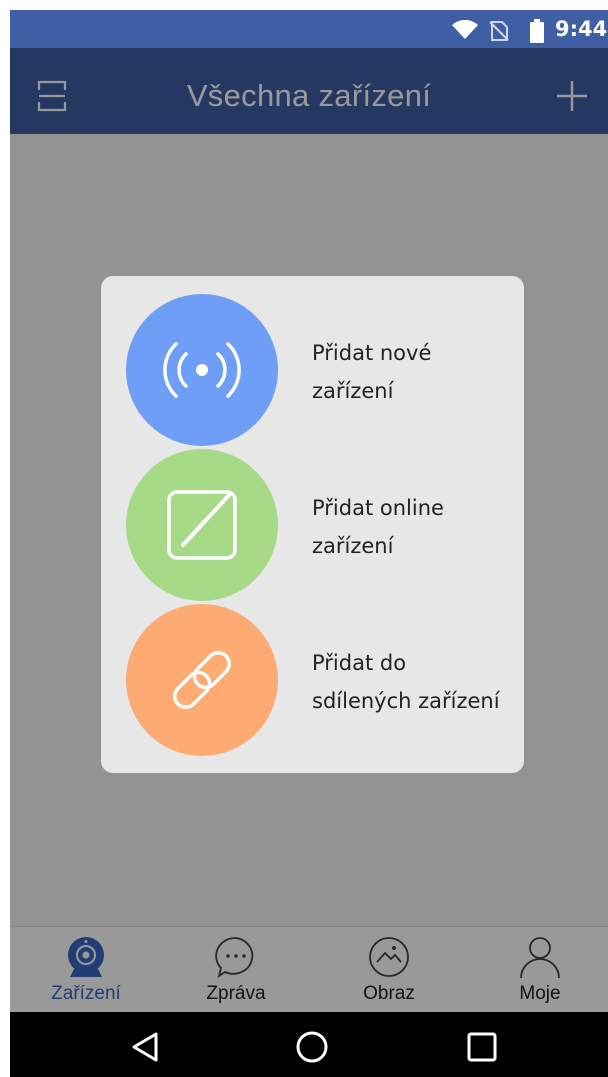  I want to click on home-icon, so click(312, 1047).